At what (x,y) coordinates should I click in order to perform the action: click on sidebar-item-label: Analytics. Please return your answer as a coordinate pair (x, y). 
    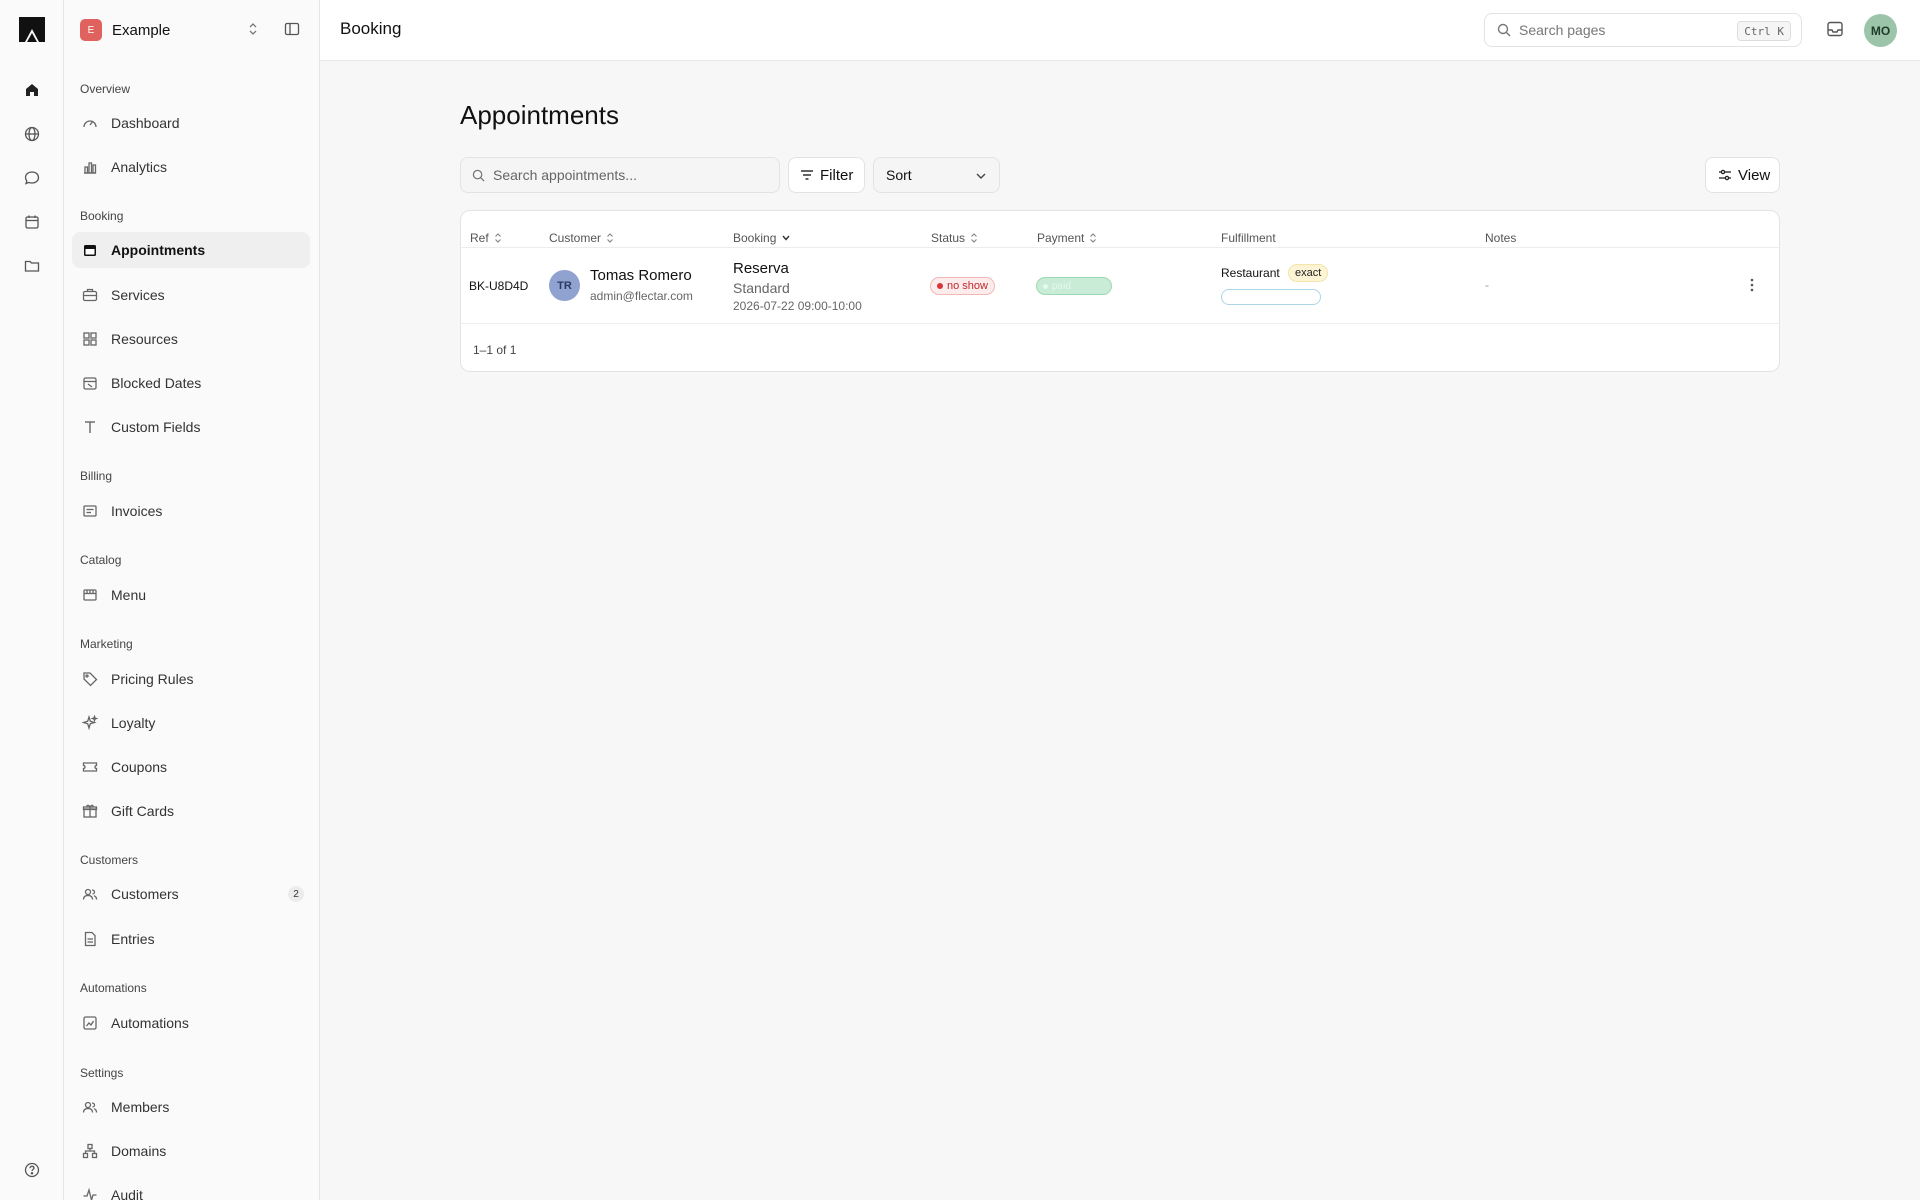
    Looking at the image, I should click on (139, 167).